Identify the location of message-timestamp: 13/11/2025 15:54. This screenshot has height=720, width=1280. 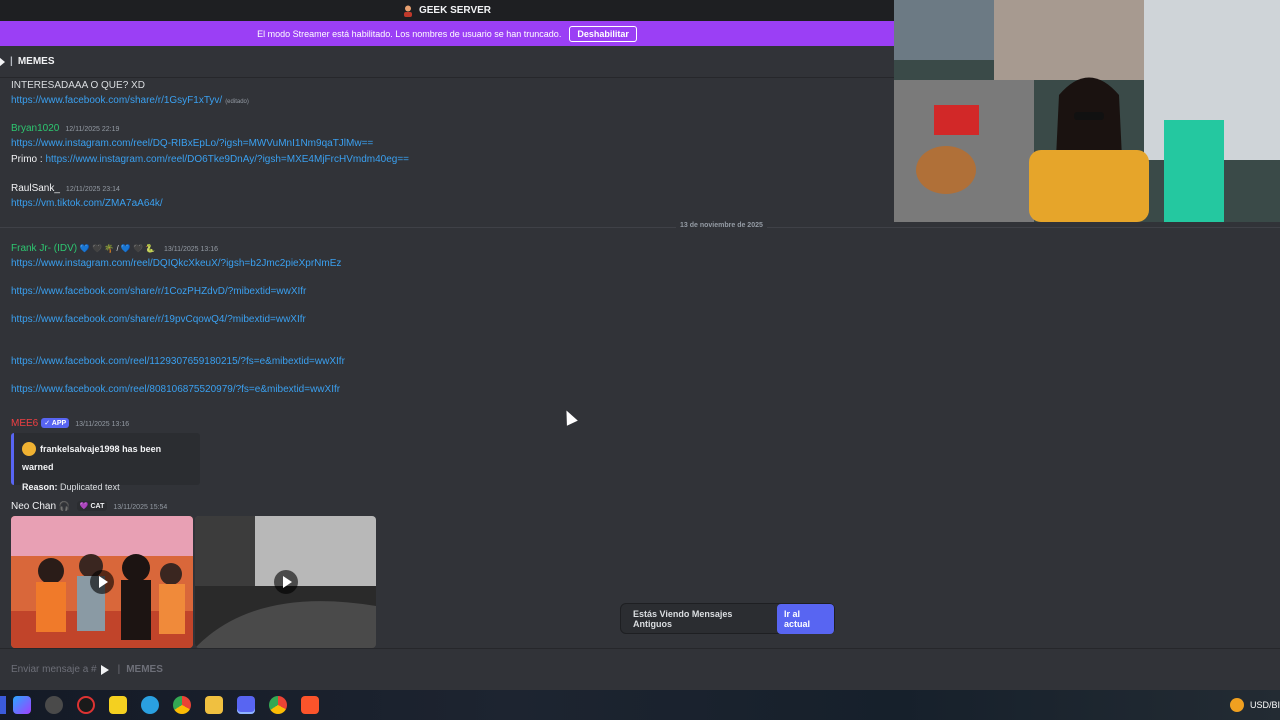
(140, 507).